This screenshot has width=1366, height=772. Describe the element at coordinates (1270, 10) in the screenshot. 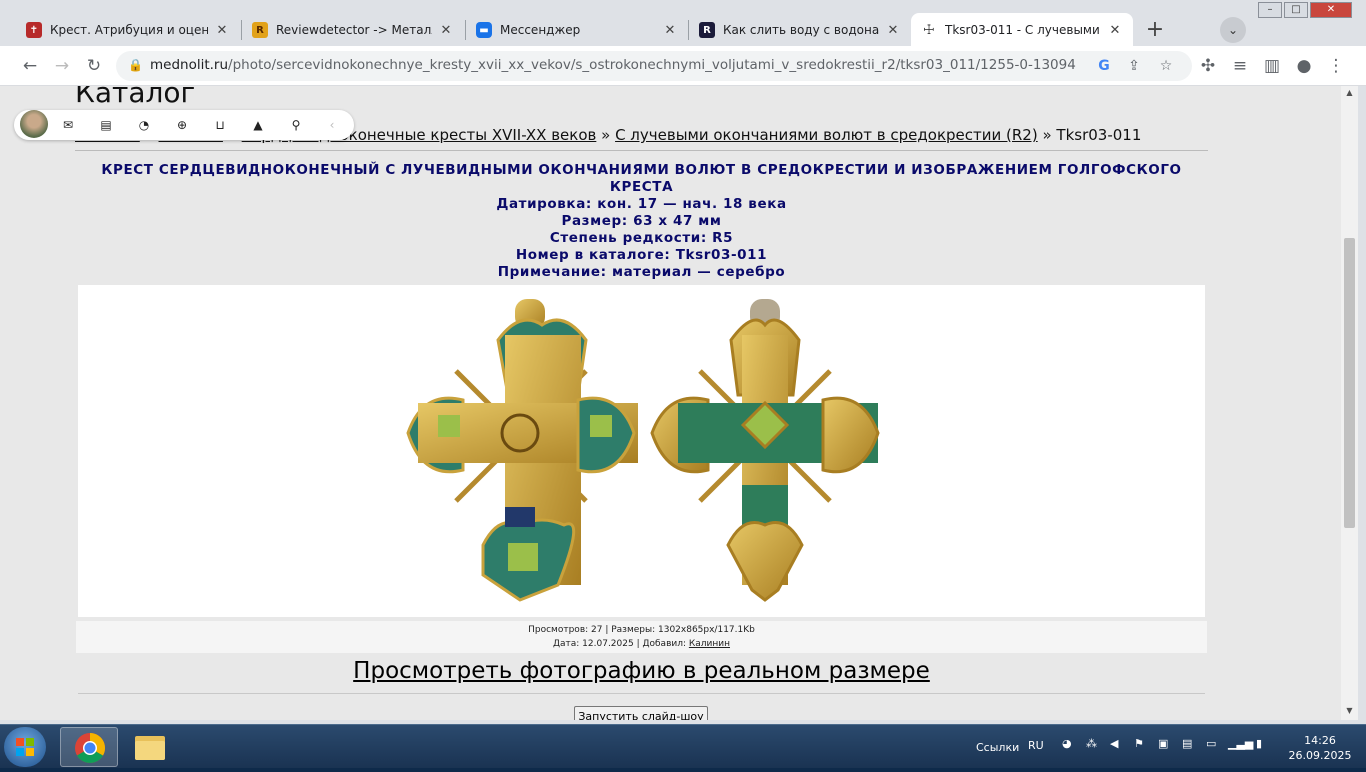

I see `minimize-button: –` at that location.